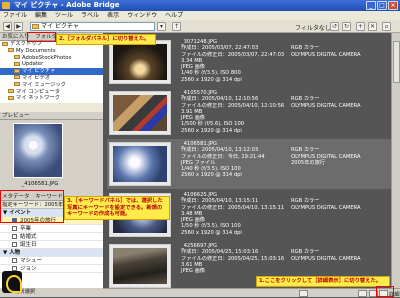  What do you see at coordinates (60, 26) in the screenshot?
I see `look-in-value: マイ ピクチャ` at bounding box center [60, 26].